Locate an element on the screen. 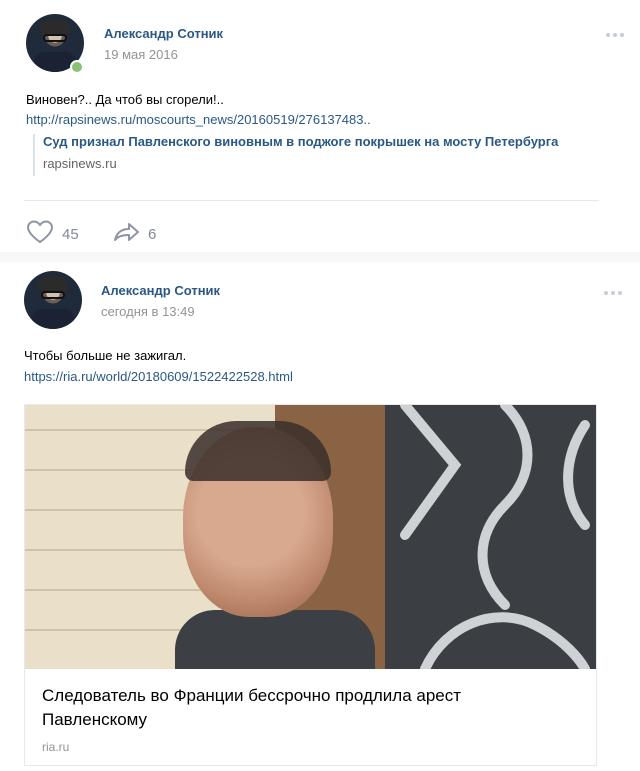 The image size is (640, 771). actions-divider is located at coordinates (311, 200).